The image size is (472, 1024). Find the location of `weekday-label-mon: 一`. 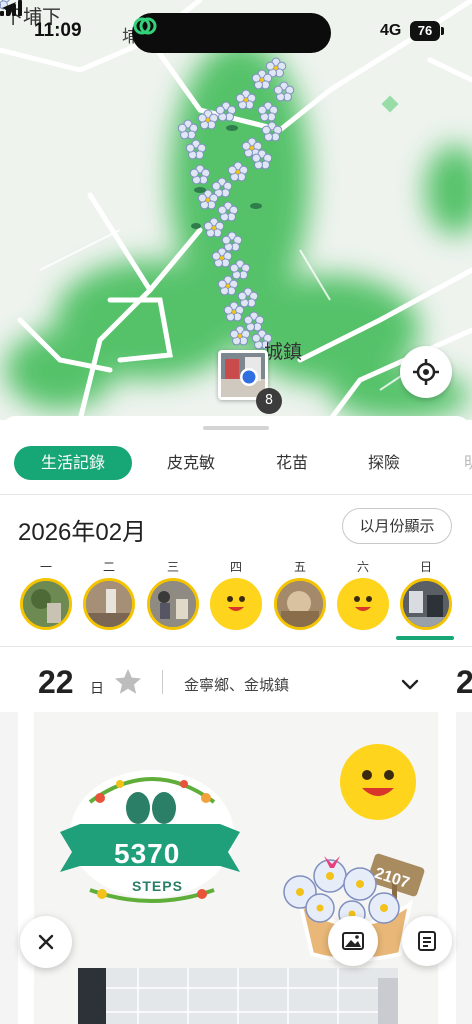

weekday-label-mon: 一 is located at coordinates (45, 567).